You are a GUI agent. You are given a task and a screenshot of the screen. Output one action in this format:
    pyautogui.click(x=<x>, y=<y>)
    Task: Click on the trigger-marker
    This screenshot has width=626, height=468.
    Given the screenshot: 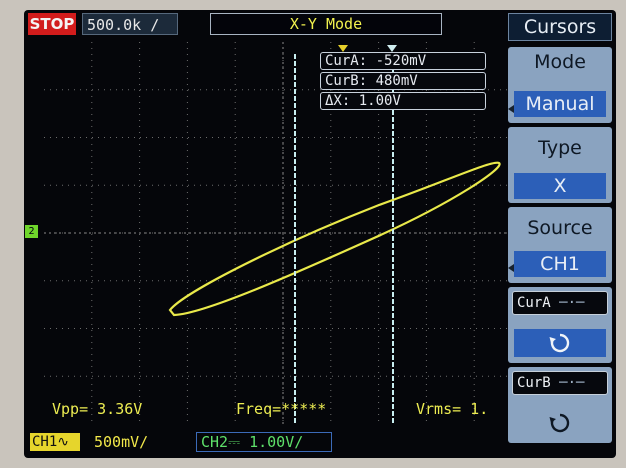 What is the action you would take?
    pyautogui.click(x=343, y=48)
    